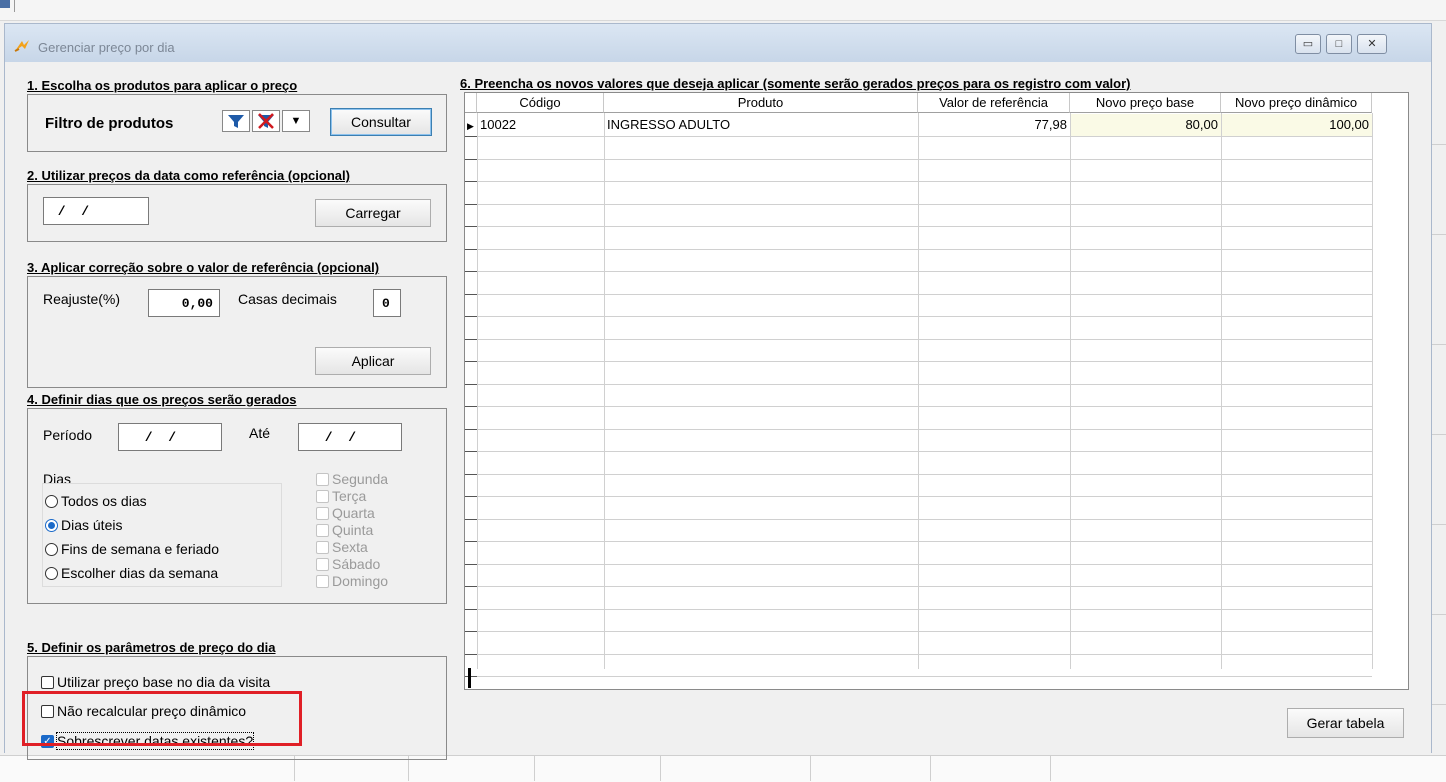 This screenshot has height=782, width=1446. I want to click on close-button: ✕, so click(1372, 44).